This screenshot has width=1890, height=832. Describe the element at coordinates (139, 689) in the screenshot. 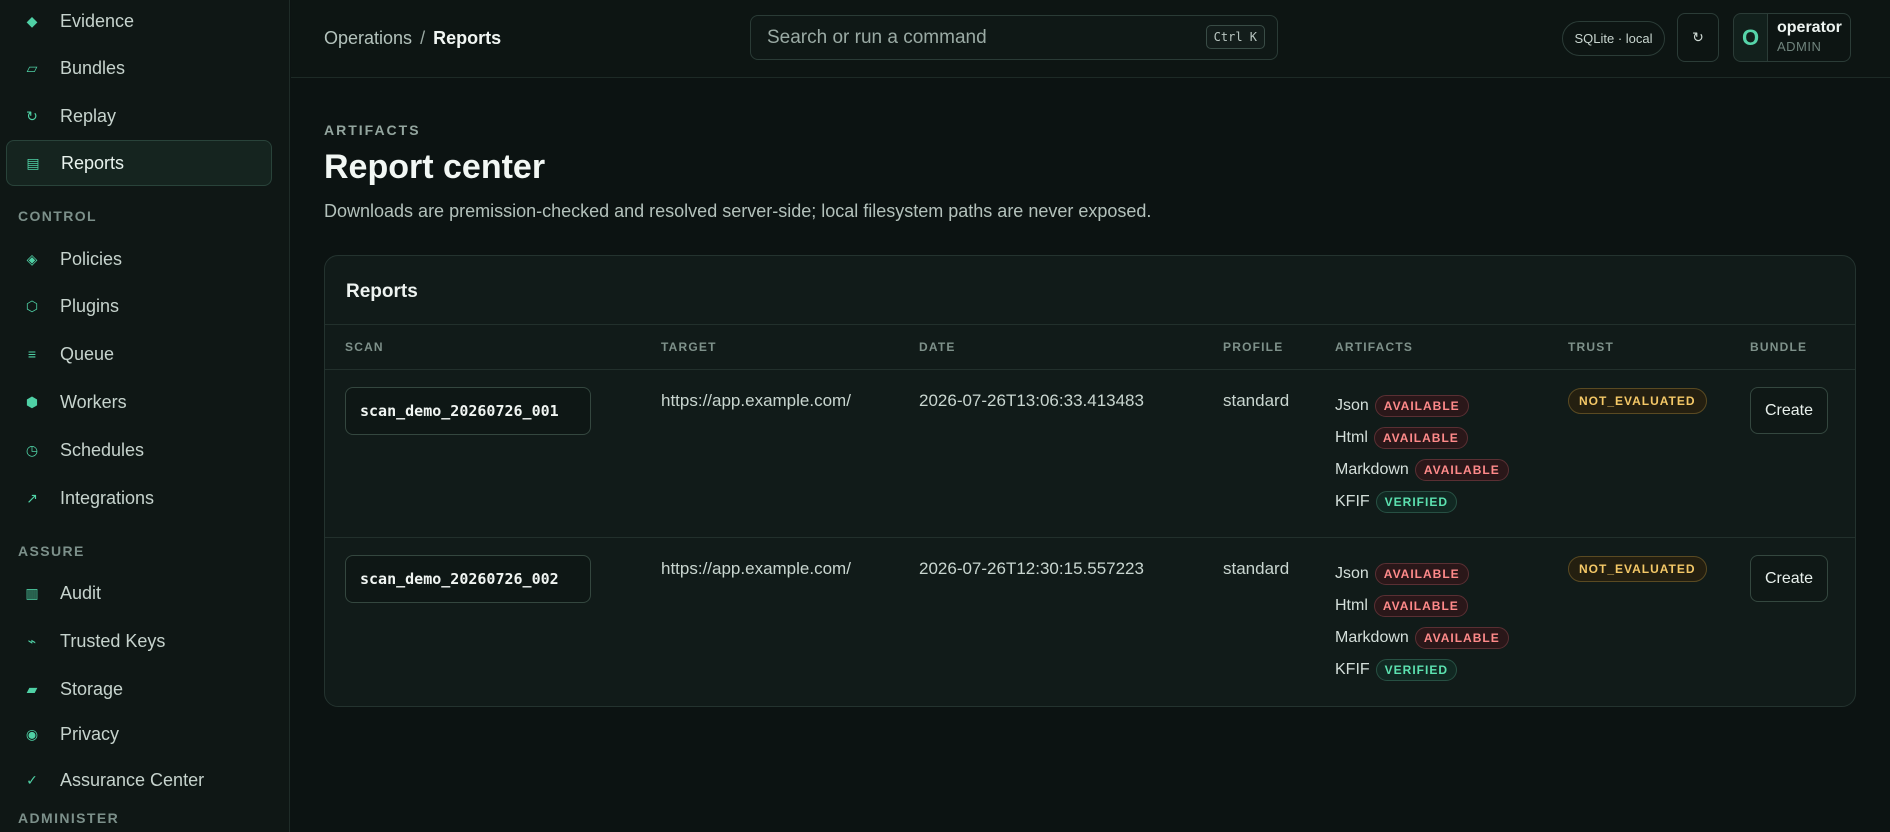

I see `sidebar-item-storage: ▰ Storage` at that location.